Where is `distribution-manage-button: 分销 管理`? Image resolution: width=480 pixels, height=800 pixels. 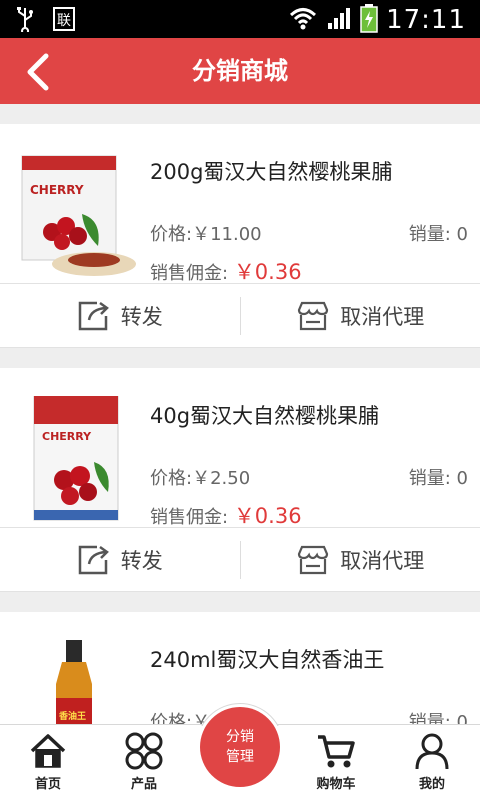
distribution-manage-button: 分销 管理 is located at coordinates (240, 747).